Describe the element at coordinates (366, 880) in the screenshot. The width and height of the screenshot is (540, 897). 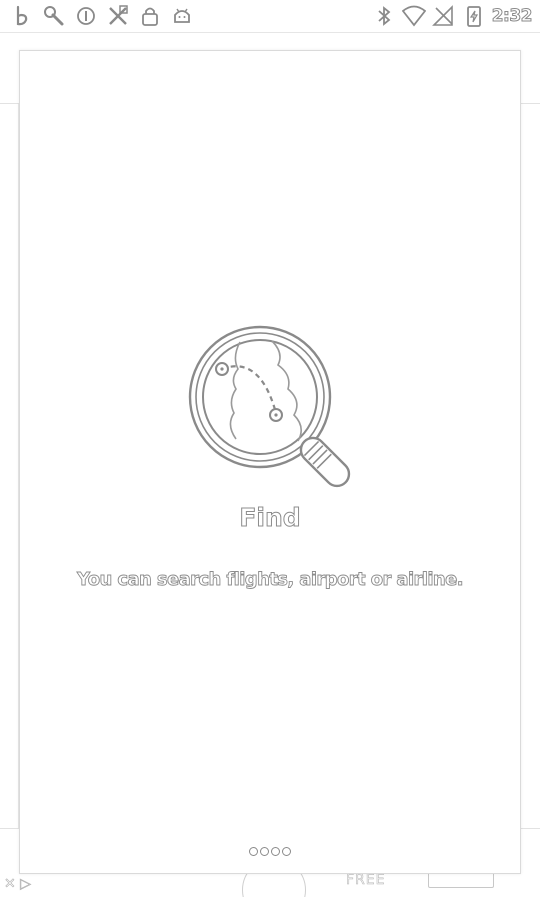
I see `background-app-free-label: FREE` at that location.